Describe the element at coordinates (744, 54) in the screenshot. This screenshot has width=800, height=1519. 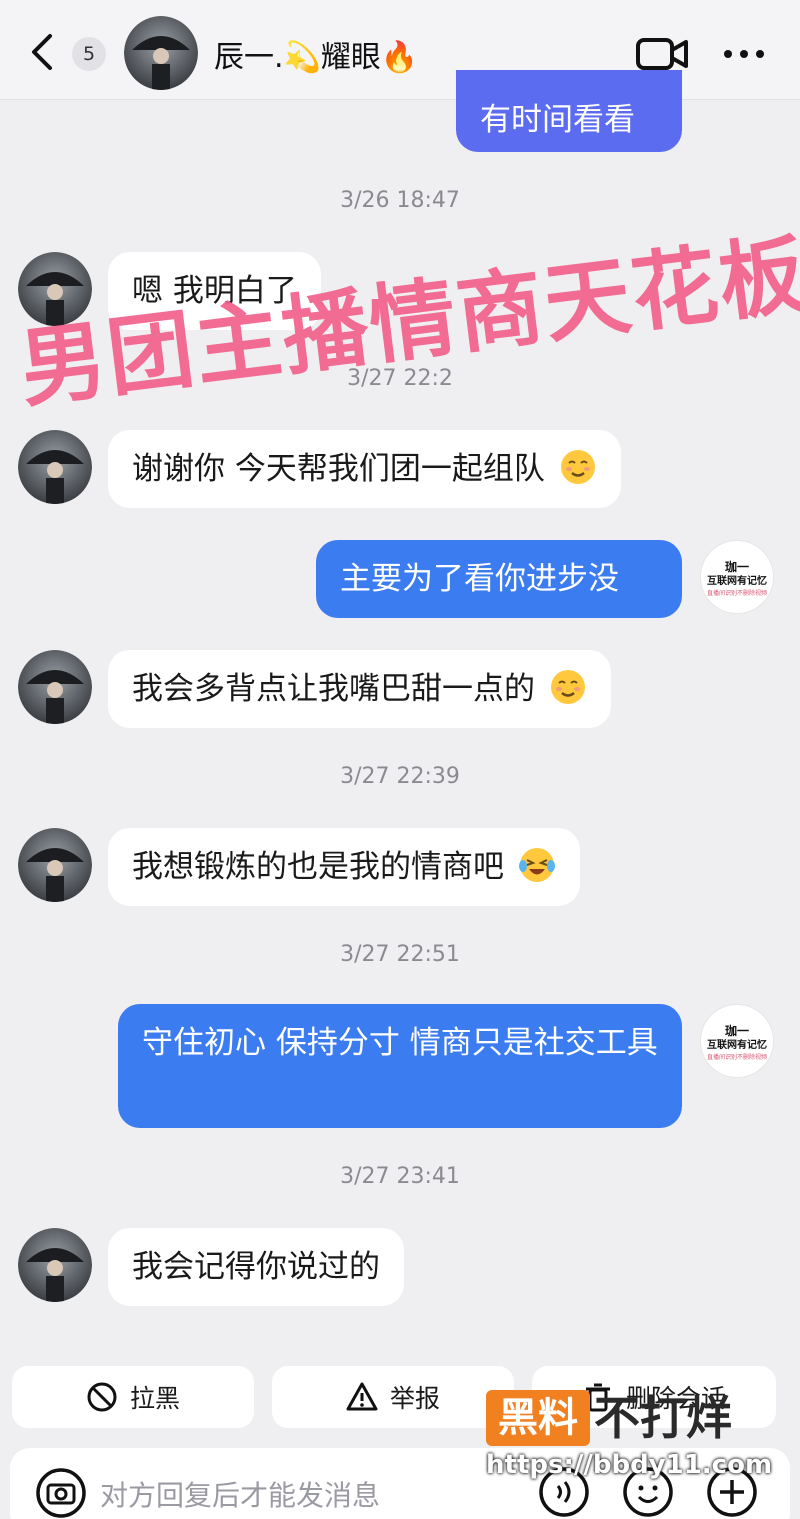
I see `more-options-icon` at that location.